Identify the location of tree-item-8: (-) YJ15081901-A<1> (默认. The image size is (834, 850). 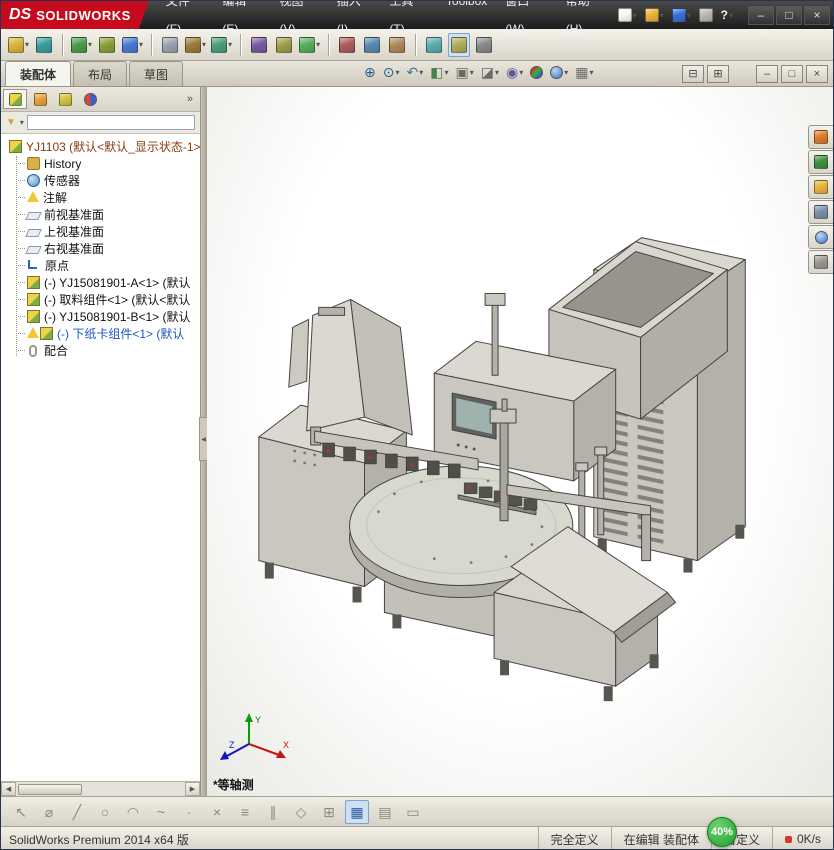
(101, 282).